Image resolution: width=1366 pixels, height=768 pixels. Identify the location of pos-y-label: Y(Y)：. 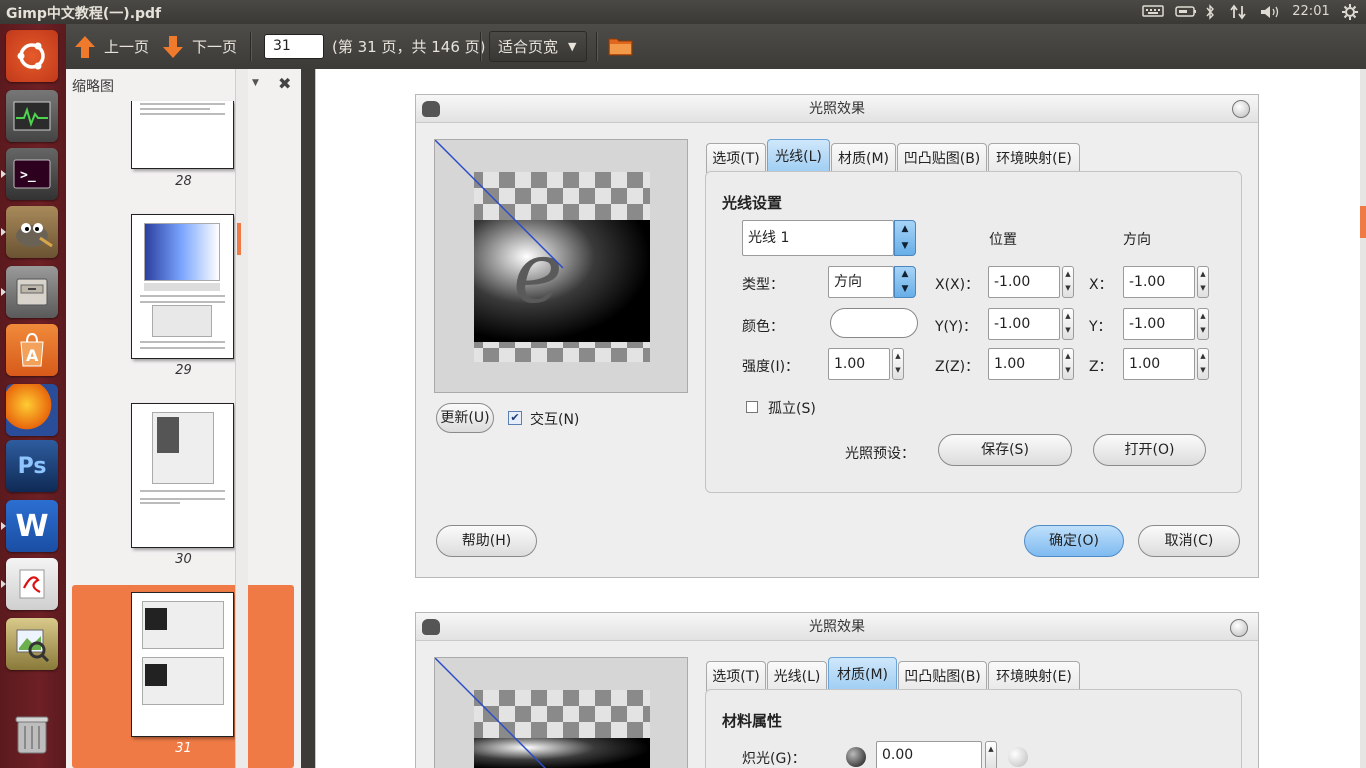
(956, 327).